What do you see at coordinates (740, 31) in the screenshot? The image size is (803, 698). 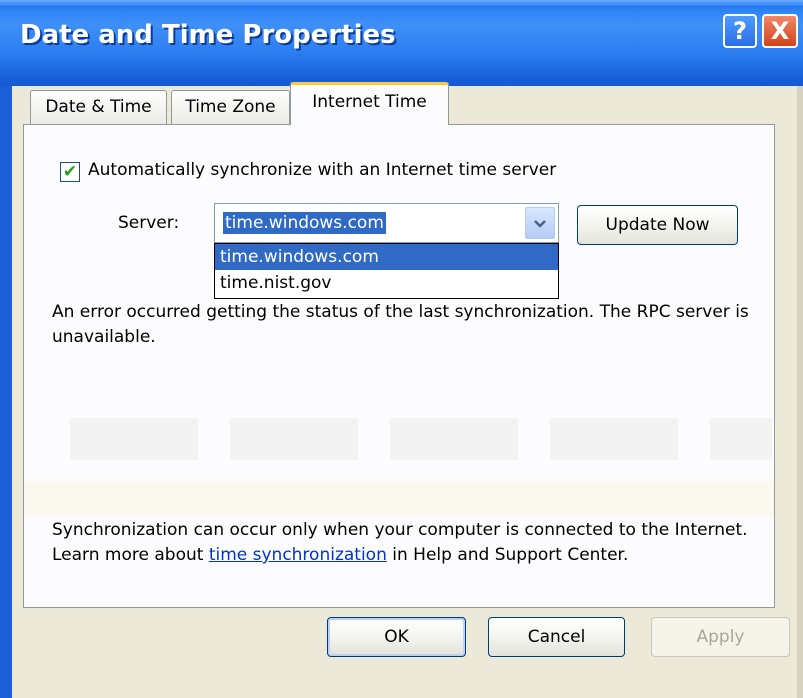 I see `help-button: ?` at bounding box center [740, 31].